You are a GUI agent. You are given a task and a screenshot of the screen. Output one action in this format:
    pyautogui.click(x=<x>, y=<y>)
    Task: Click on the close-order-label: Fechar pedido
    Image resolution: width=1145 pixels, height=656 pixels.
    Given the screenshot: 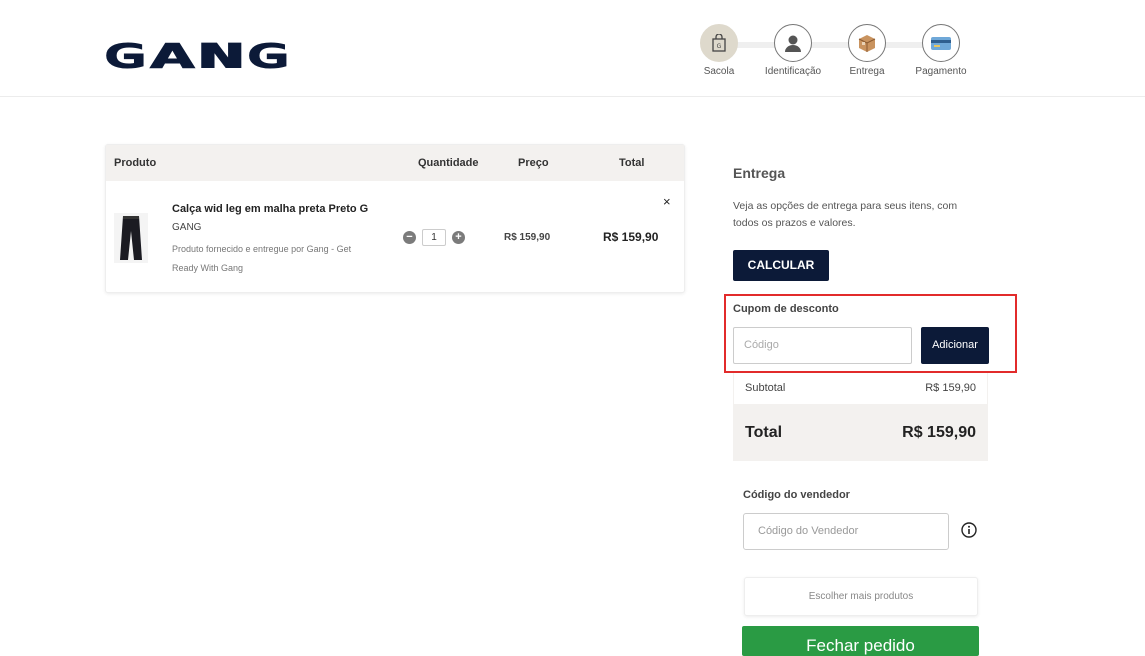 What is the action you would take?
    pyautogui.click(x=860, y=645)
    